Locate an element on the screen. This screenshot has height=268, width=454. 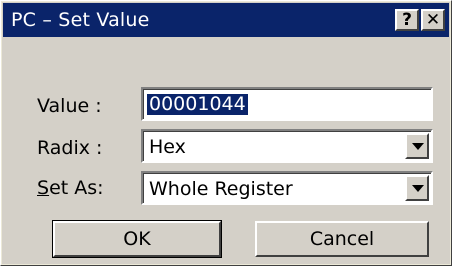
radix-select-frame is located at coordinates (287, 146).